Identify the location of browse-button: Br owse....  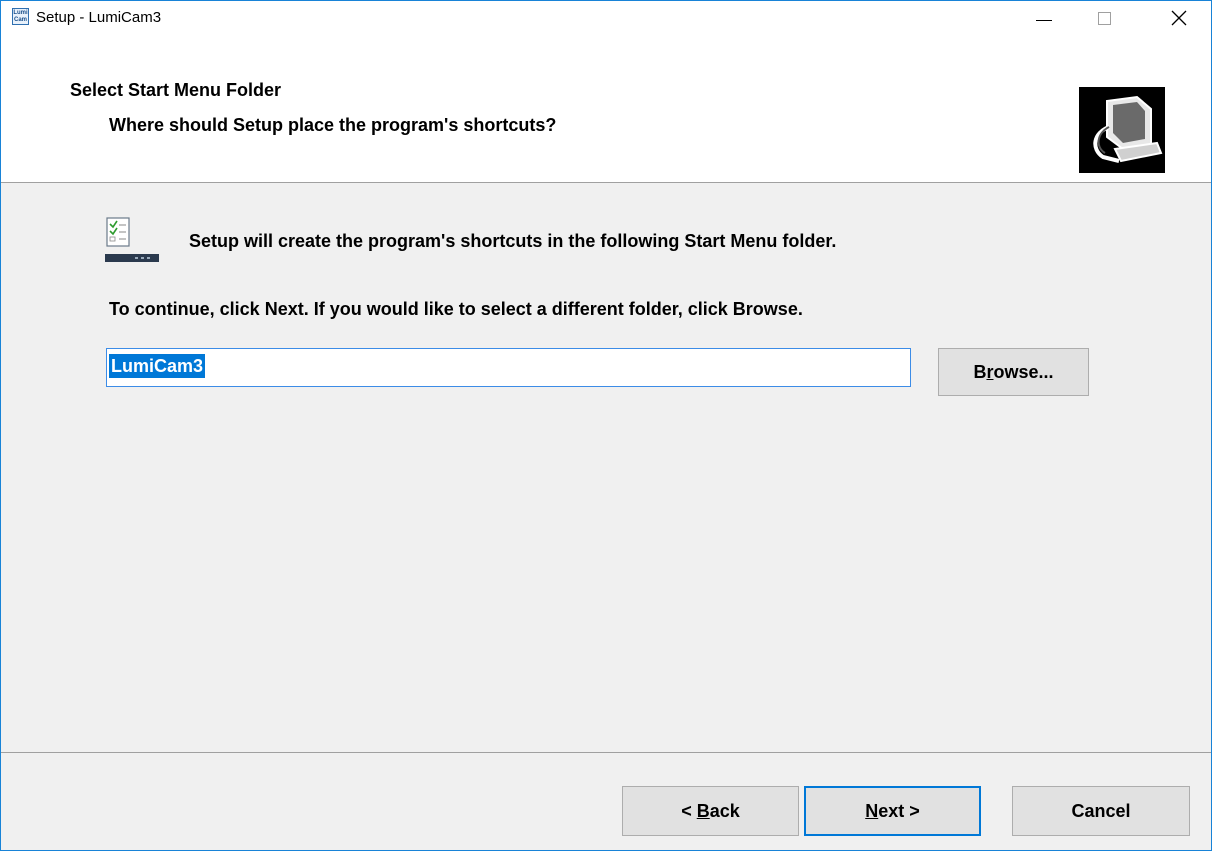
(1013, 372).